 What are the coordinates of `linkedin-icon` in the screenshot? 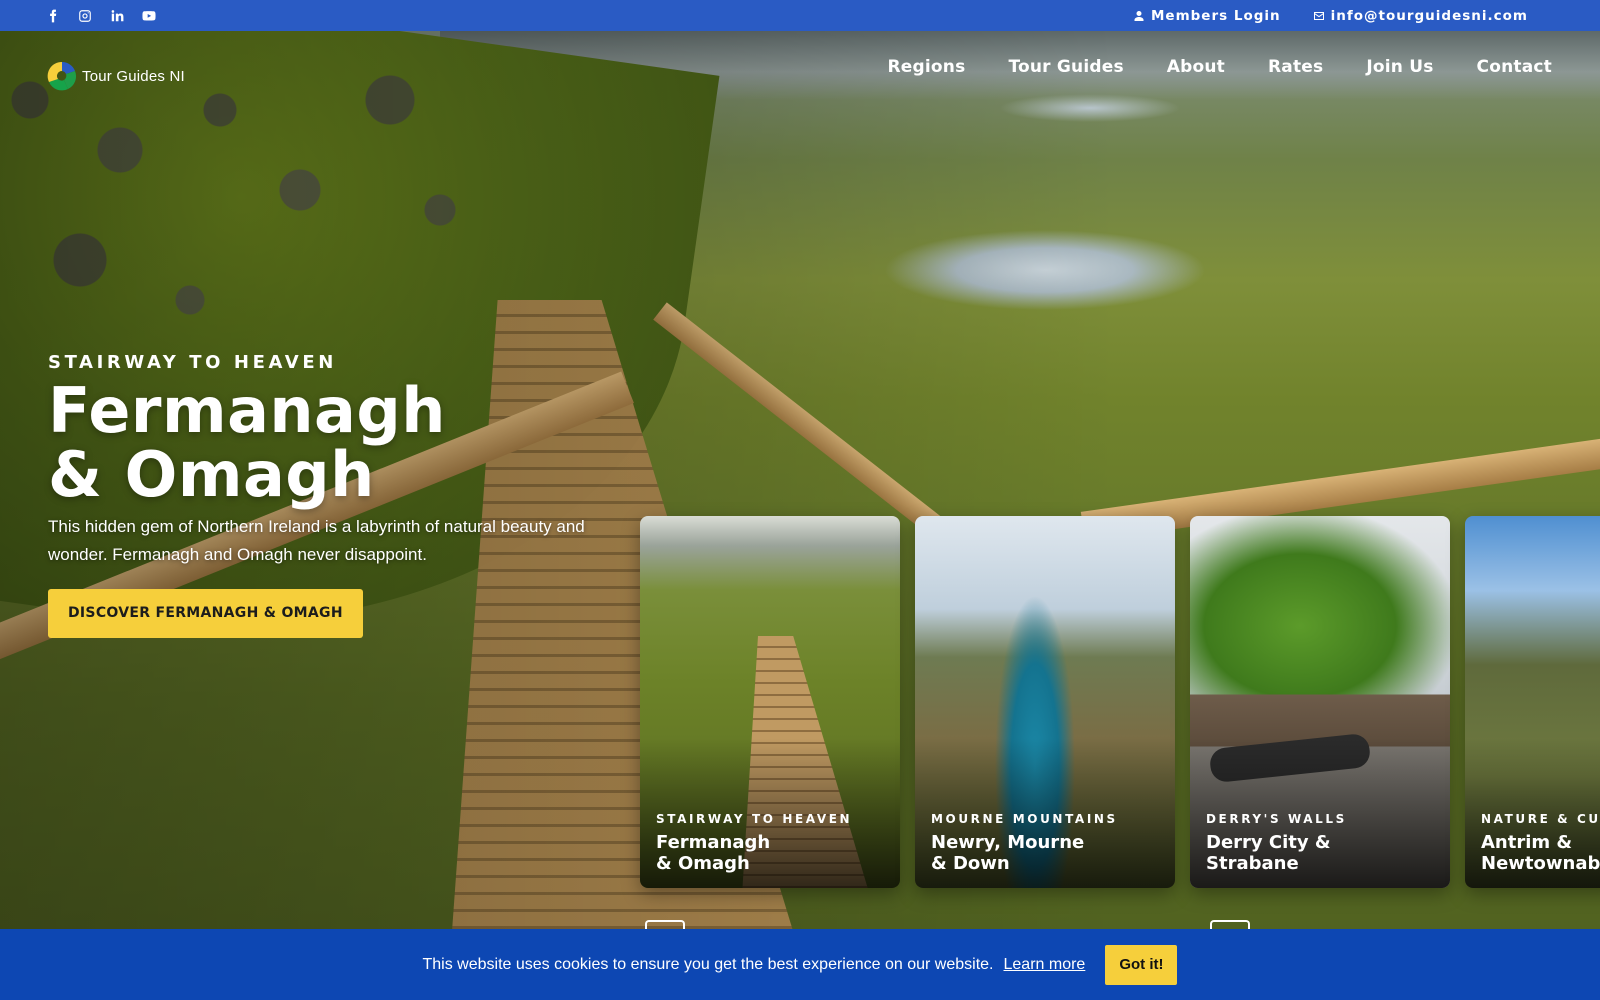 It's located at (117, 16).